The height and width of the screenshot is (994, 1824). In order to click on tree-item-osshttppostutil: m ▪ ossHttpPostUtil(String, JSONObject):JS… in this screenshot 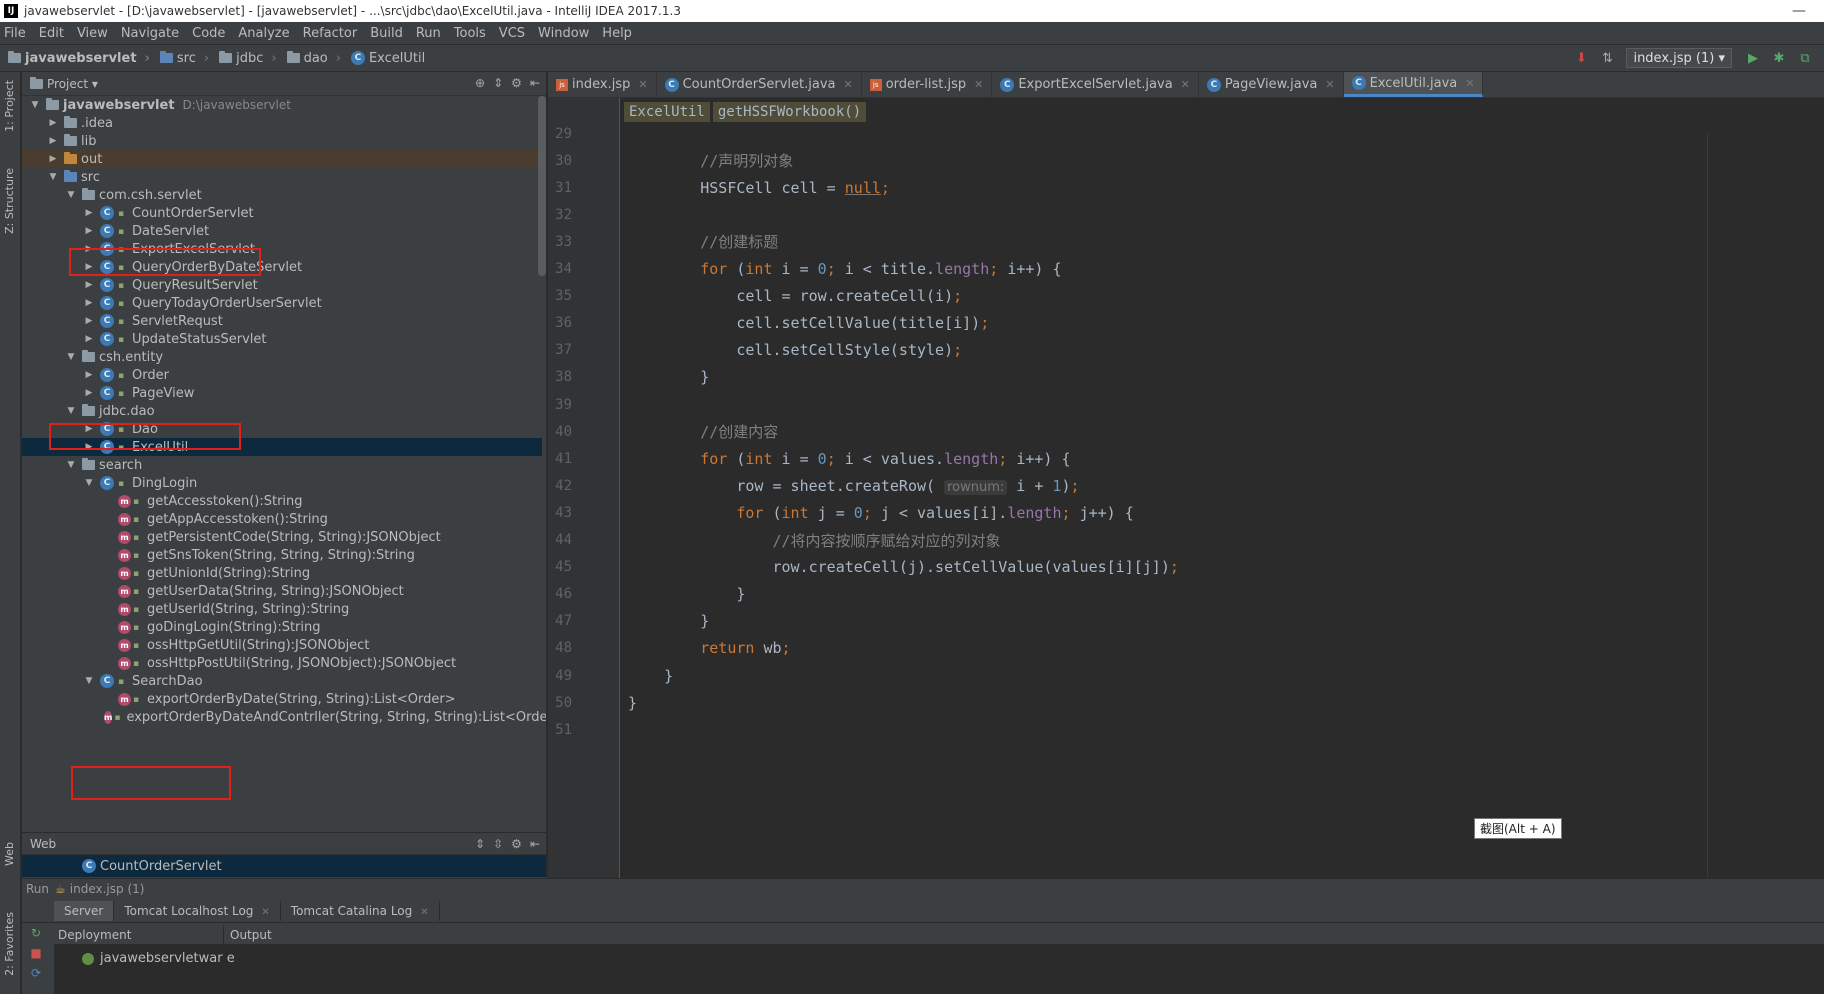, I will do `click(282, 663)`.